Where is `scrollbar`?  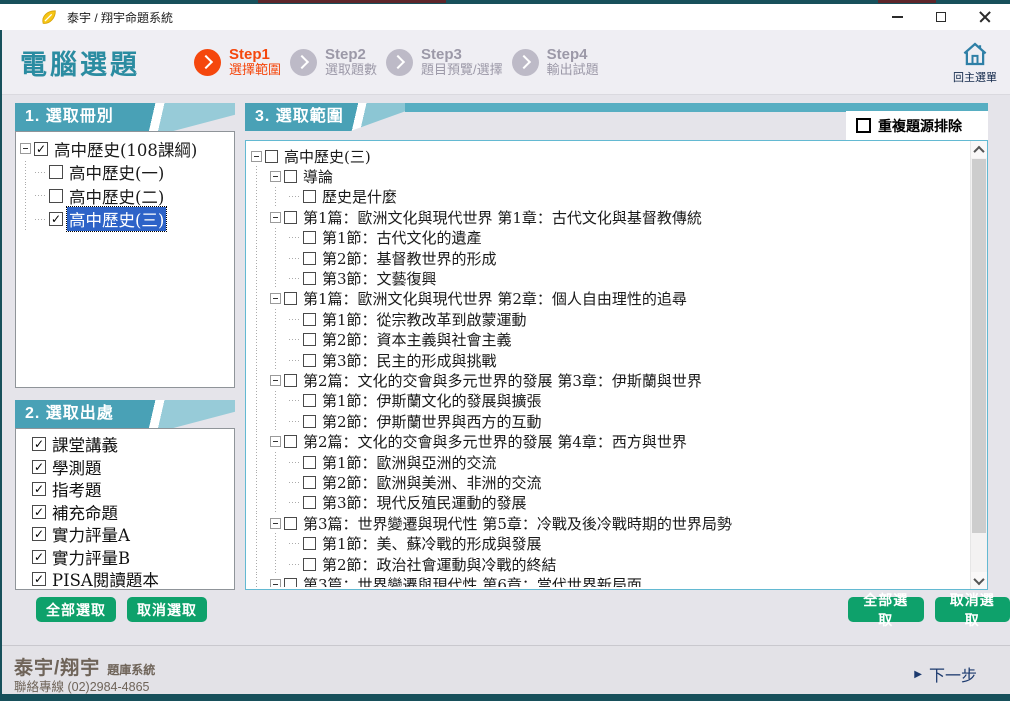
scrollbar is located at coordinates (978, 365).